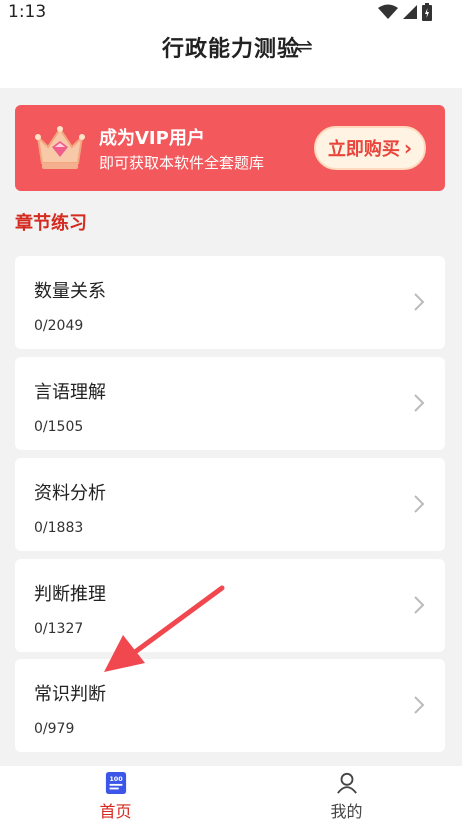 The height and width of the screenshot is (822, 462). Describe the element at coordinates (115, 811) in the screenshot. I see `tab-home-label: 首页` at that location.